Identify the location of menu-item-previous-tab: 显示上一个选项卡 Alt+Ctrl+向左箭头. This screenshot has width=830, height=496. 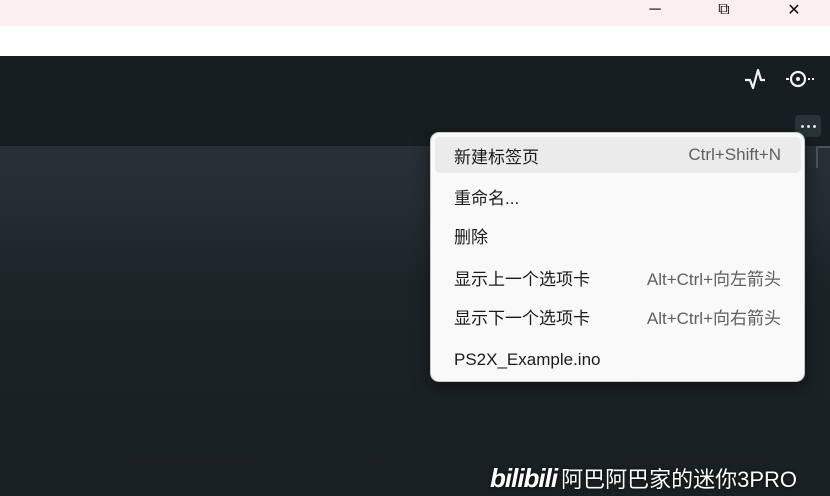
(618, 277).